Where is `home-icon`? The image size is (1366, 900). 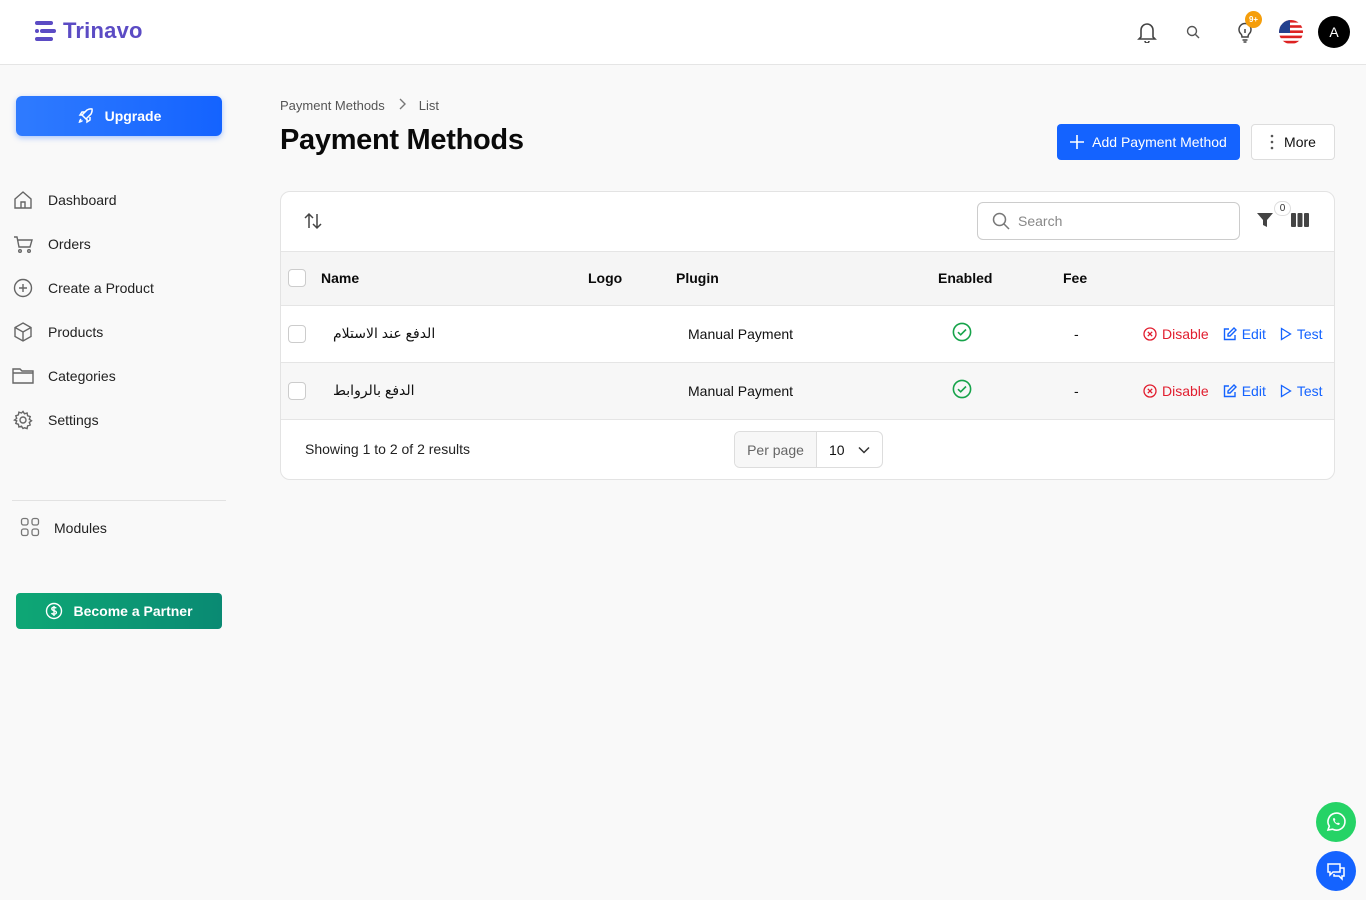 home-icon is located at coordinates (23, 200).